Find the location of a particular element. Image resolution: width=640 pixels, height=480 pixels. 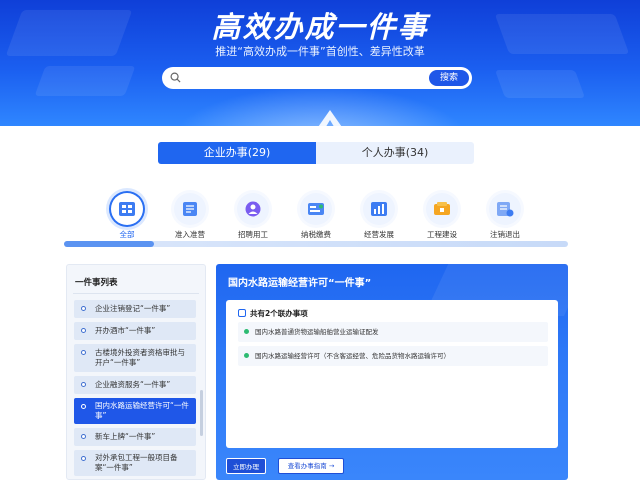

all-icon is located at coordinates (127, 209).